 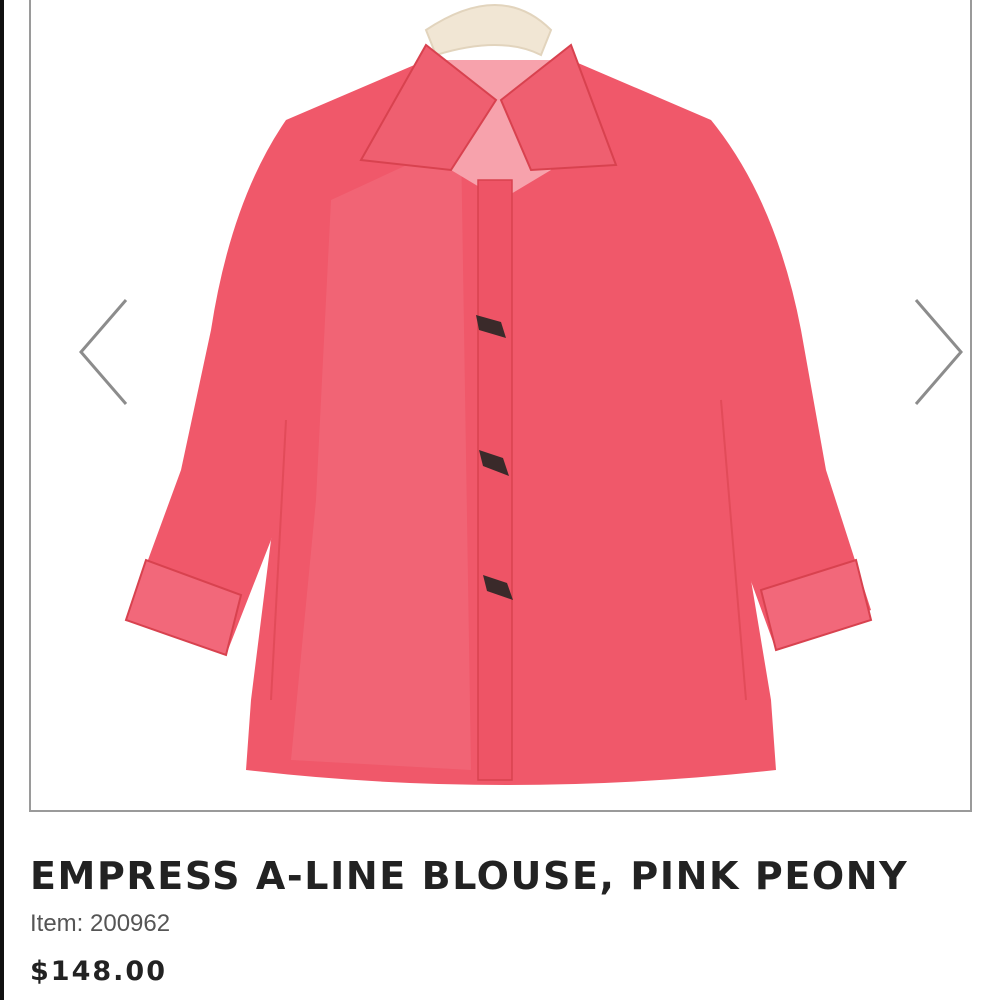 What do you see at coordinates (469, 876) in the screenshot?
I see `product-title: EMPRESS A-LINE BLOUSE, PINK PEONY` at bounding box center [469, 876].